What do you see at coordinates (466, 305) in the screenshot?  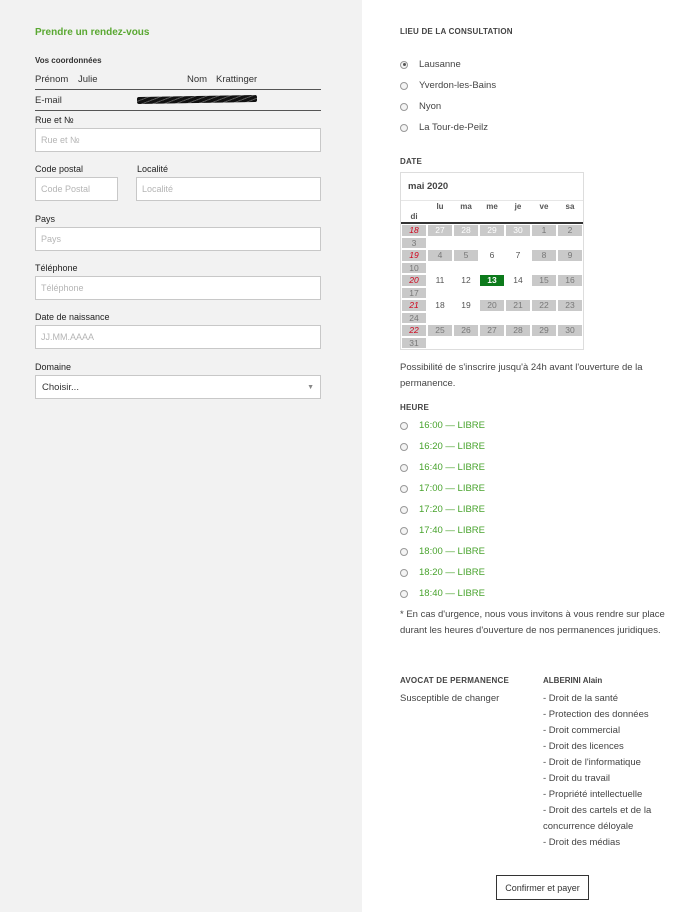 I see `calendar-day: 19` at bounding box center [466, 305].